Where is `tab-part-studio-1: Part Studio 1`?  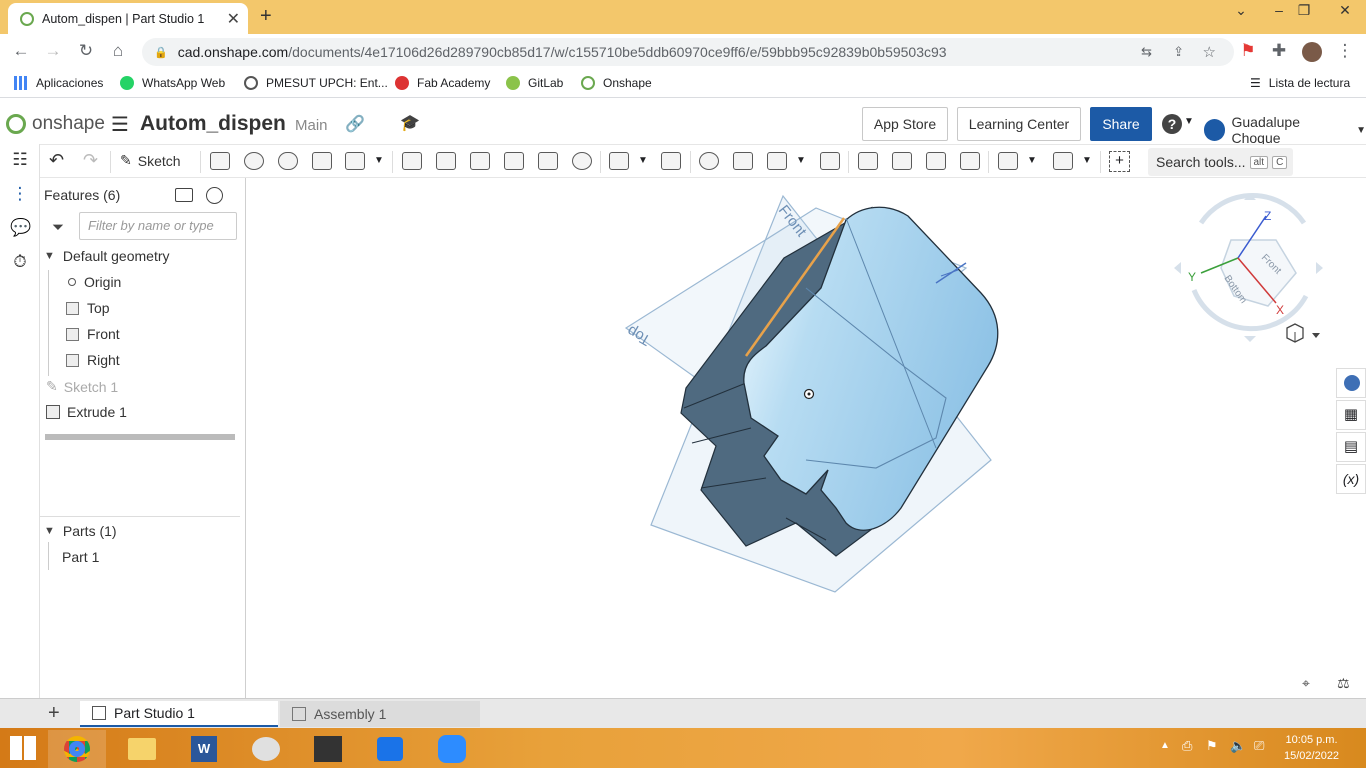 tab-part-studio-1: Part Studio 1 is located at coordinates (179, 714).